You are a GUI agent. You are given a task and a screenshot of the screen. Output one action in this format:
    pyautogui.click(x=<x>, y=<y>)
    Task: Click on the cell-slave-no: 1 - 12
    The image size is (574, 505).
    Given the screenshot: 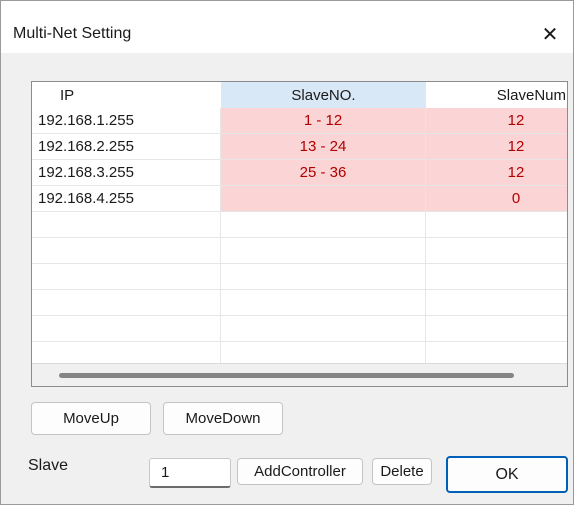 What is the action you would take?
    pyautogui.click(x=323, y=121)
    